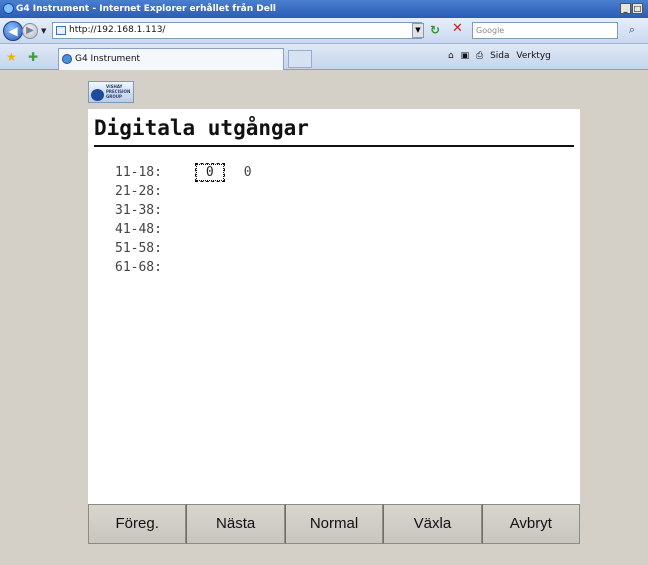 The image size is (648, 565). I want to click on command-bar: ⌂ ▣ ⎙ Sida Verktyg, so click(501, 56).